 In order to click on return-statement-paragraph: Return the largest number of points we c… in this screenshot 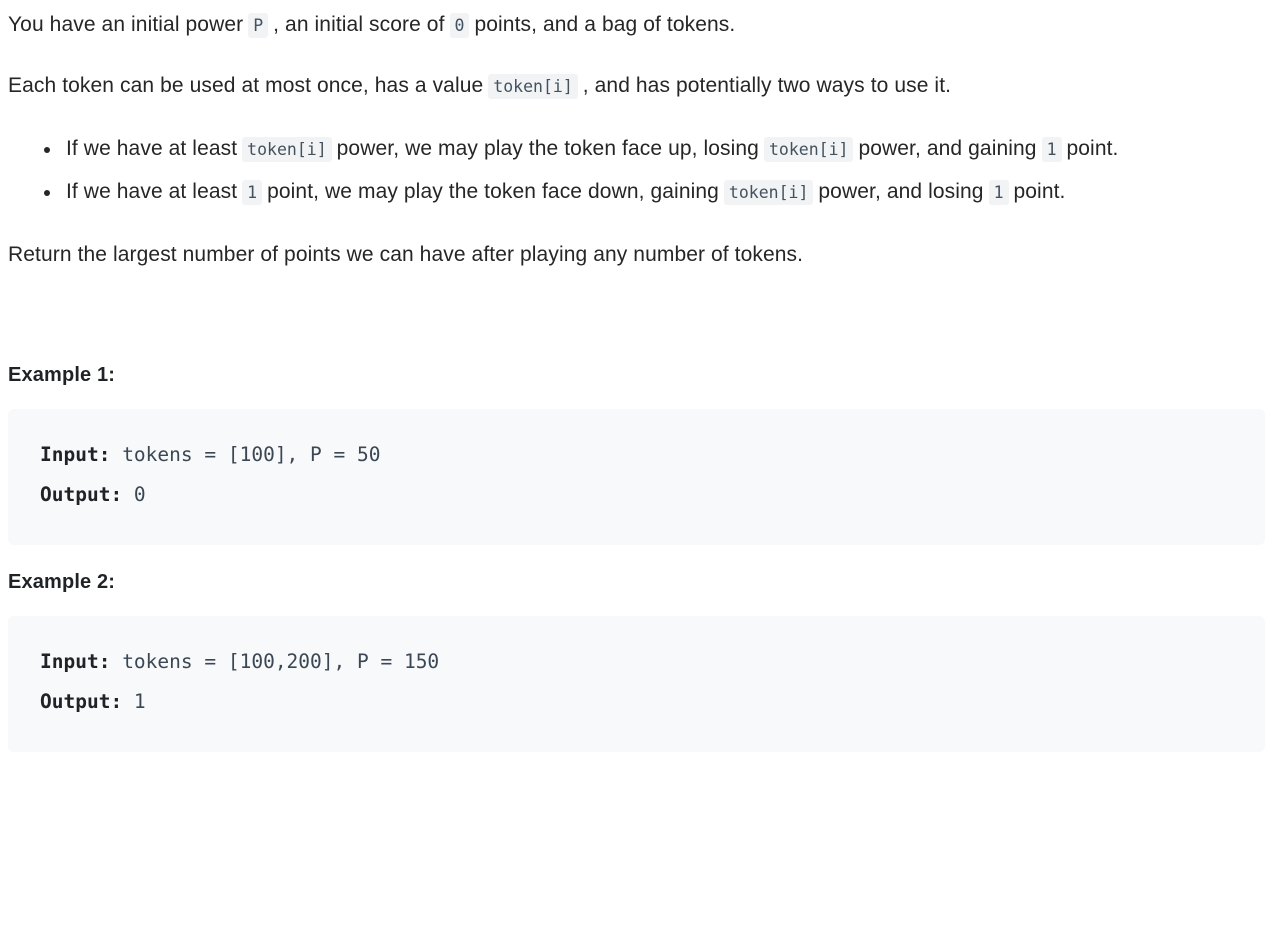, I will do `click(406, 254)`.